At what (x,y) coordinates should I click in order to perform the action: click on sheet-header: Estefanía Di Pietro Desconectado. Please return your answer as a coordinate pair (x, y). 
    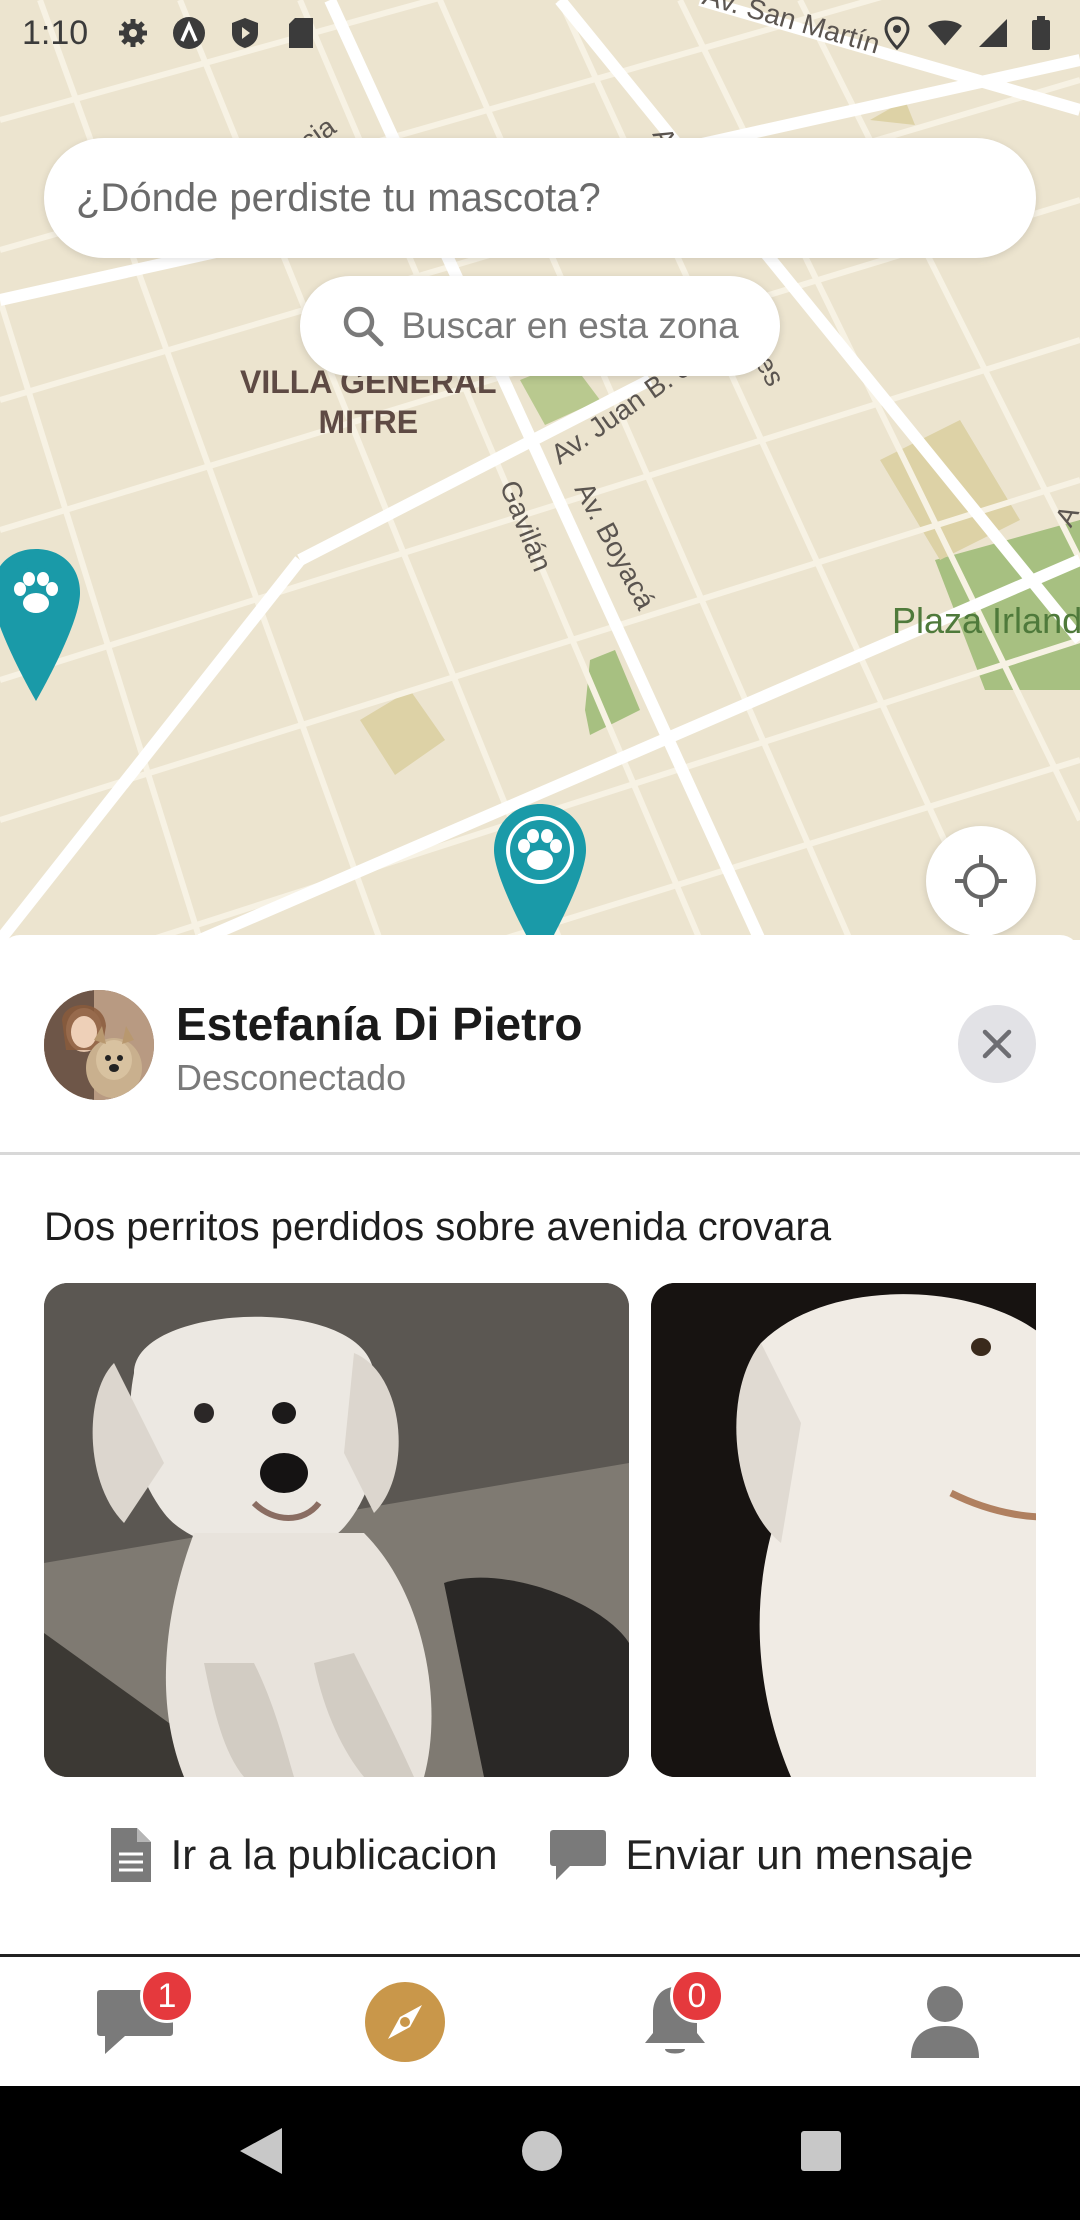
    Looking at the image, I should click on (540, 1045).